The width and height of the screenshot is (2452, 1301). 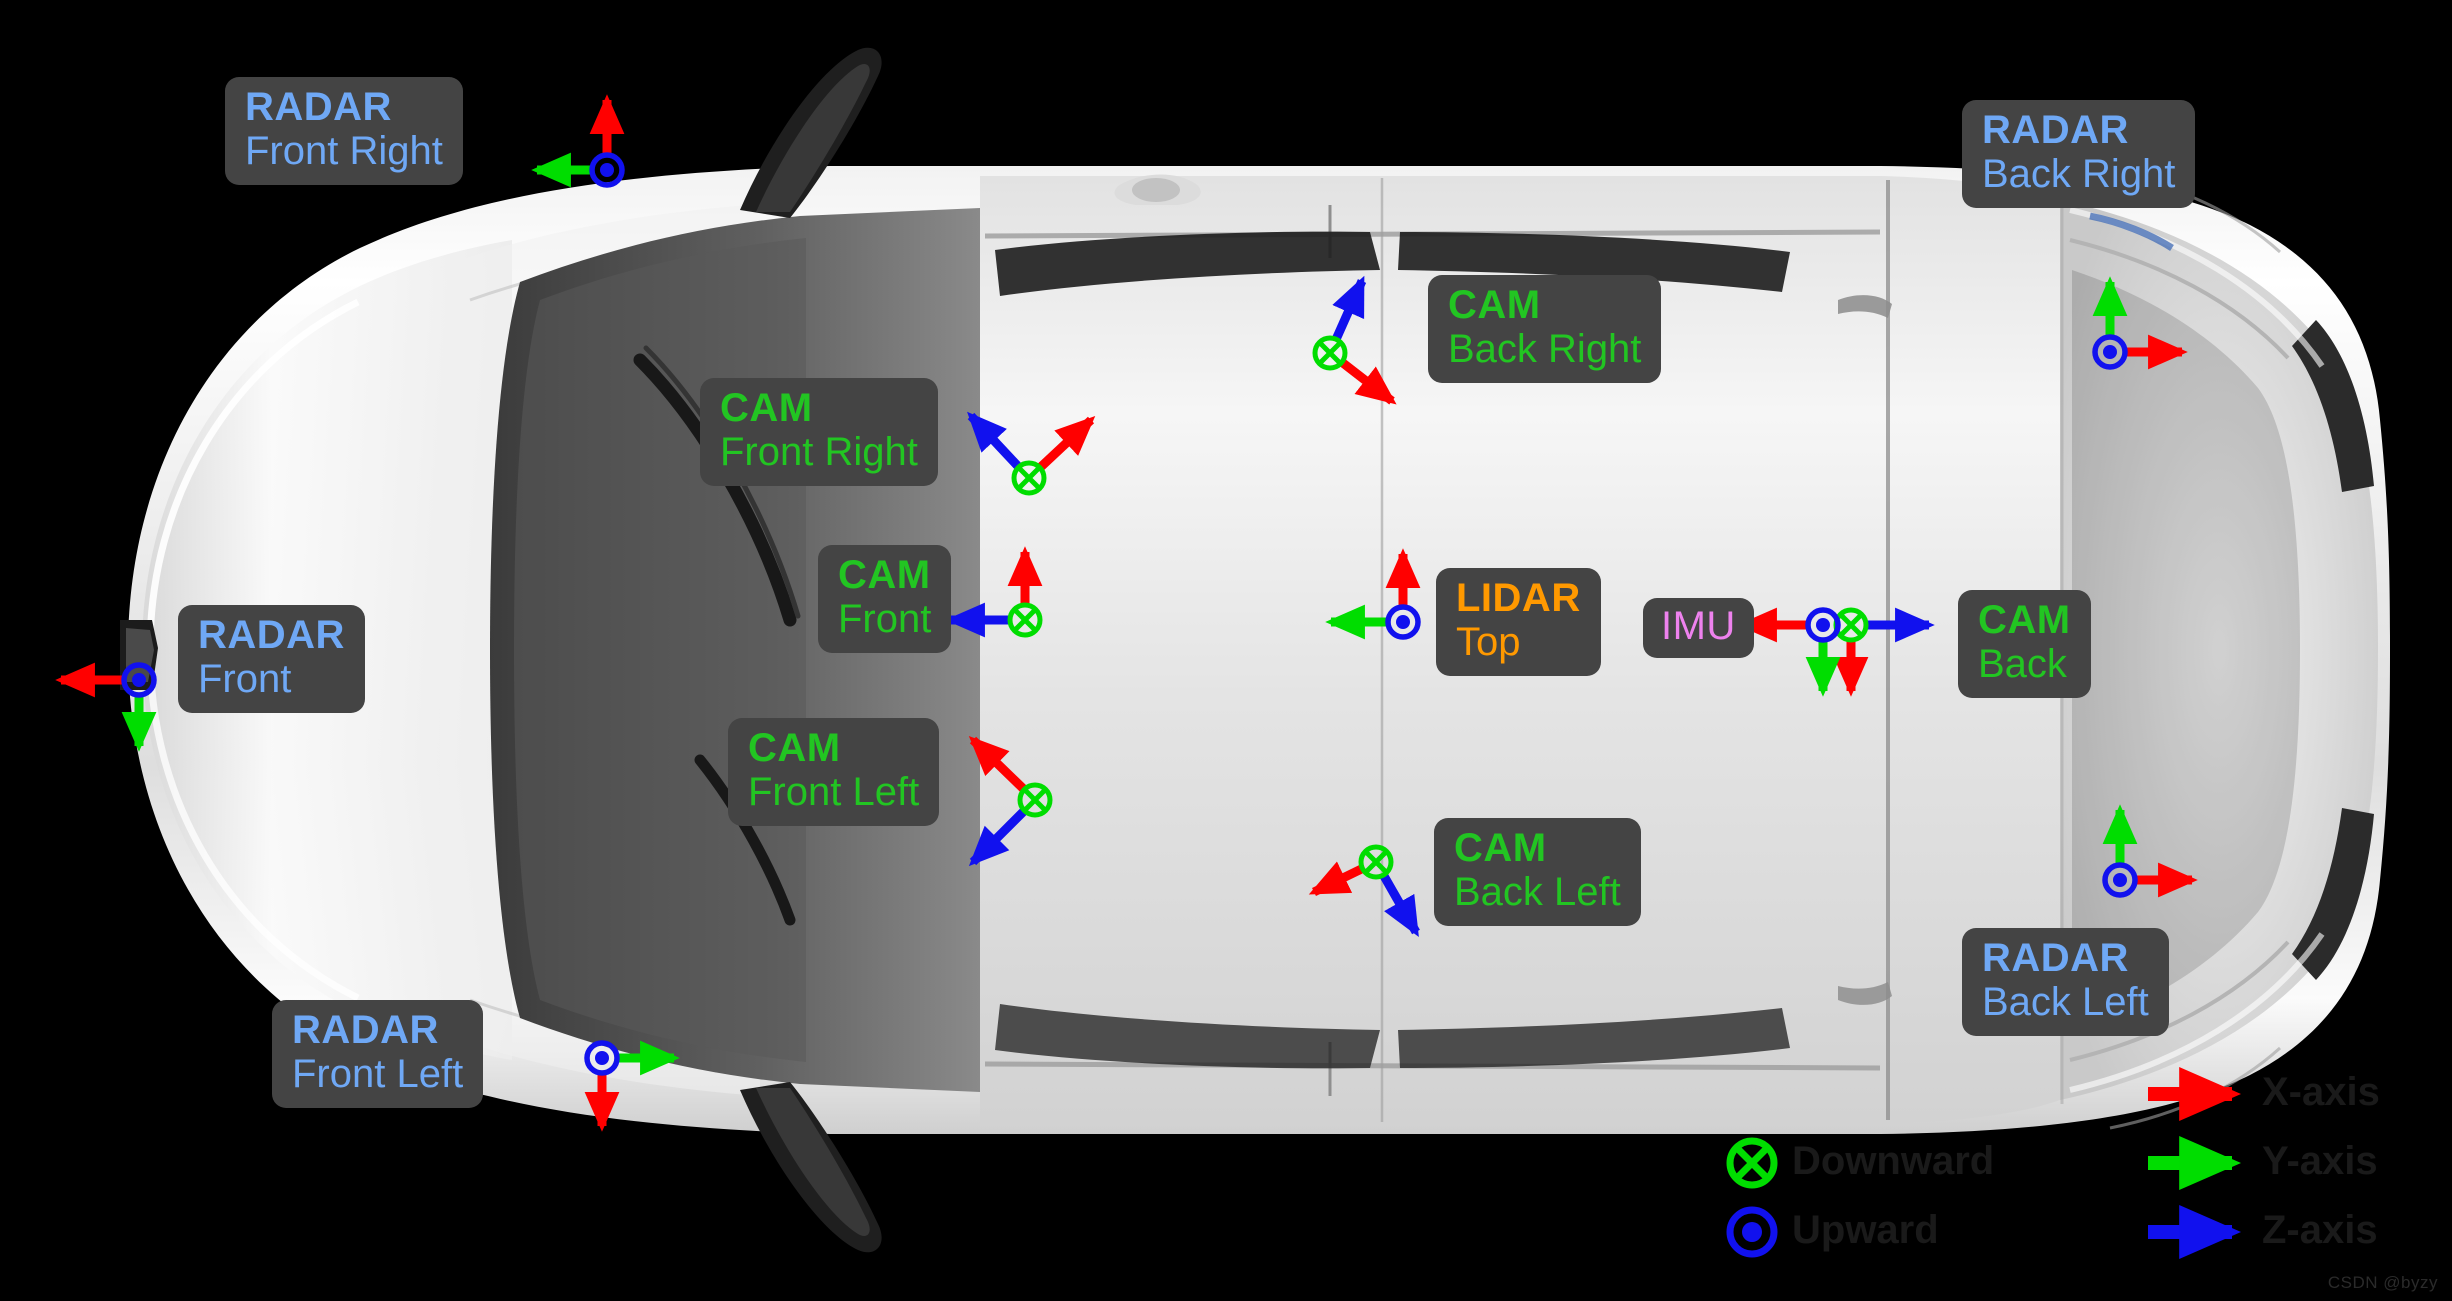 I want to click on sensor-label-cam-front-right: CAM Front Right, so click(x=819, y=432).